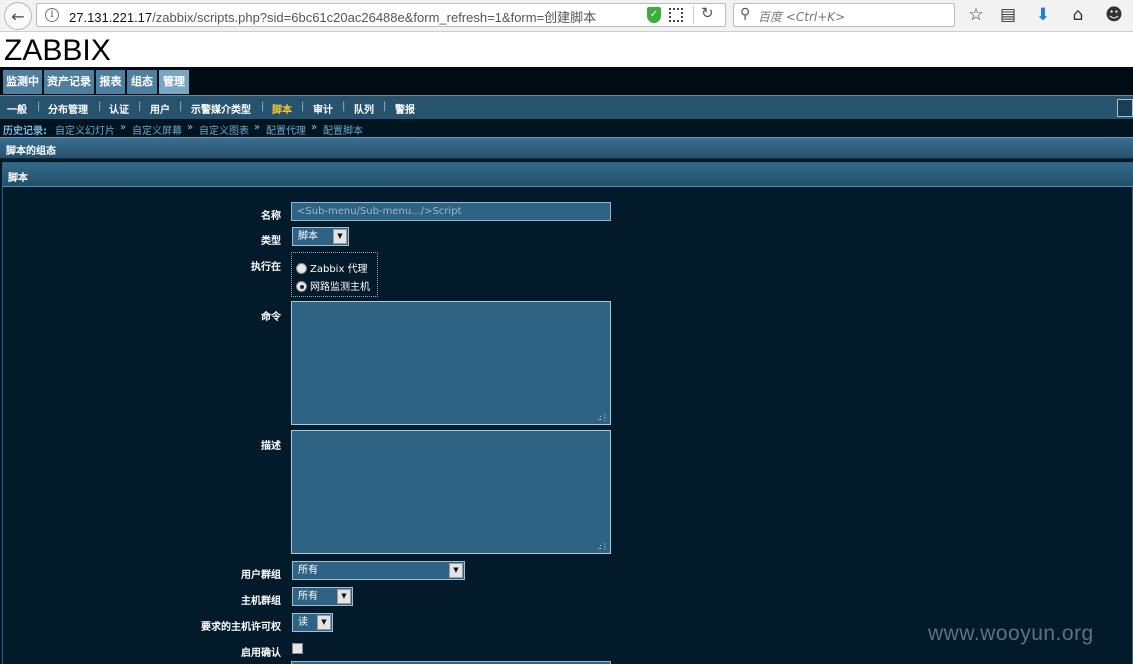 The width and height of the screenshot is (1133, 664). What do you see at coordinates (654, 15) in the screenshot?
I see `shield-icon: ✓` at bounding box center [654, 15].